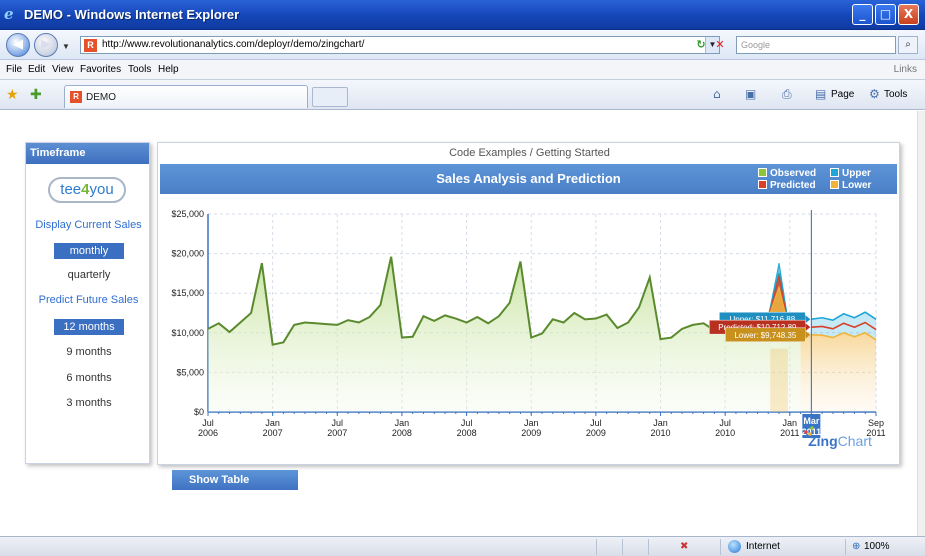 The height and width of the screenshot is (556, 925). Describe the element at coordinates (187, 214) in the screenshot. I see `y-tick-label: $25,000` at that location.